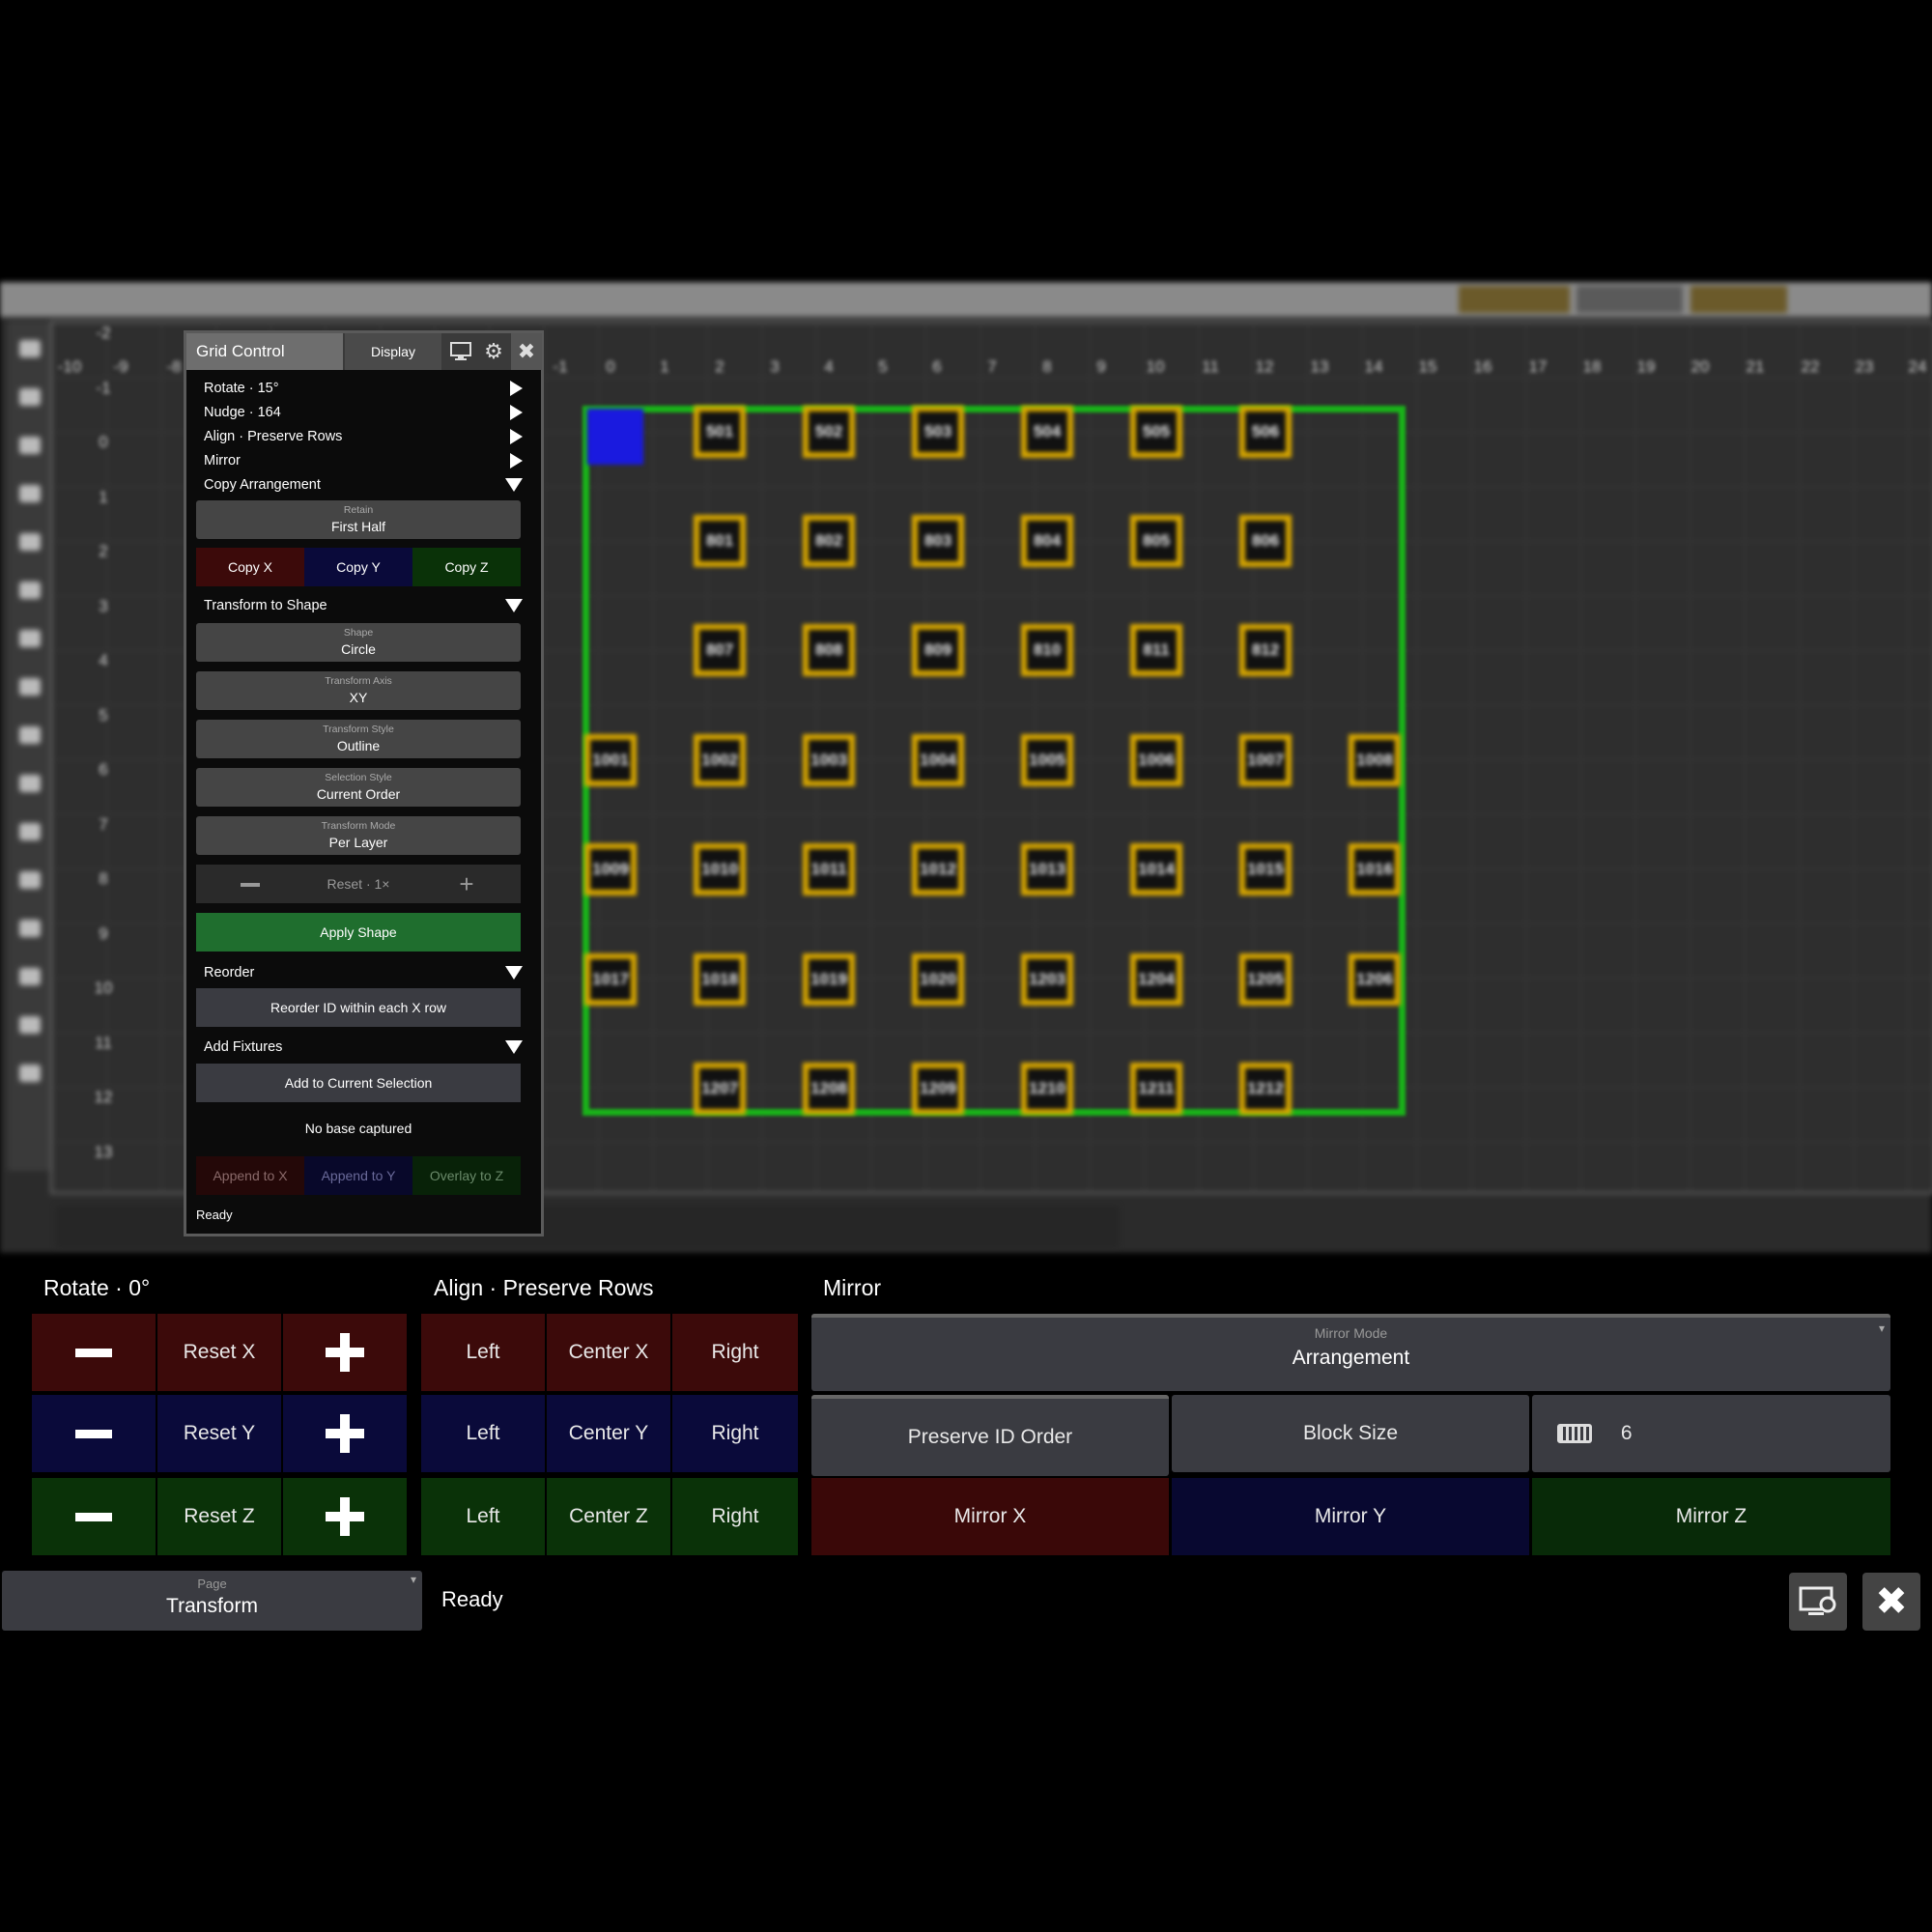 The height and width of the screenshot is (1932, 1932). What do you see at coordinates (829, 541) in the screenshot?
I see `fixture-802: 802` at bounding box center [829, 541].